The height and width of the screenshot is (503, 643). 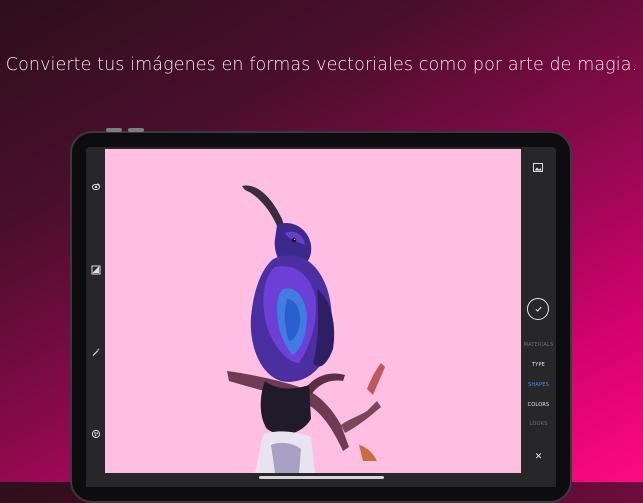 I want to click on layers-edit-icon, so click(x=95, y=187).